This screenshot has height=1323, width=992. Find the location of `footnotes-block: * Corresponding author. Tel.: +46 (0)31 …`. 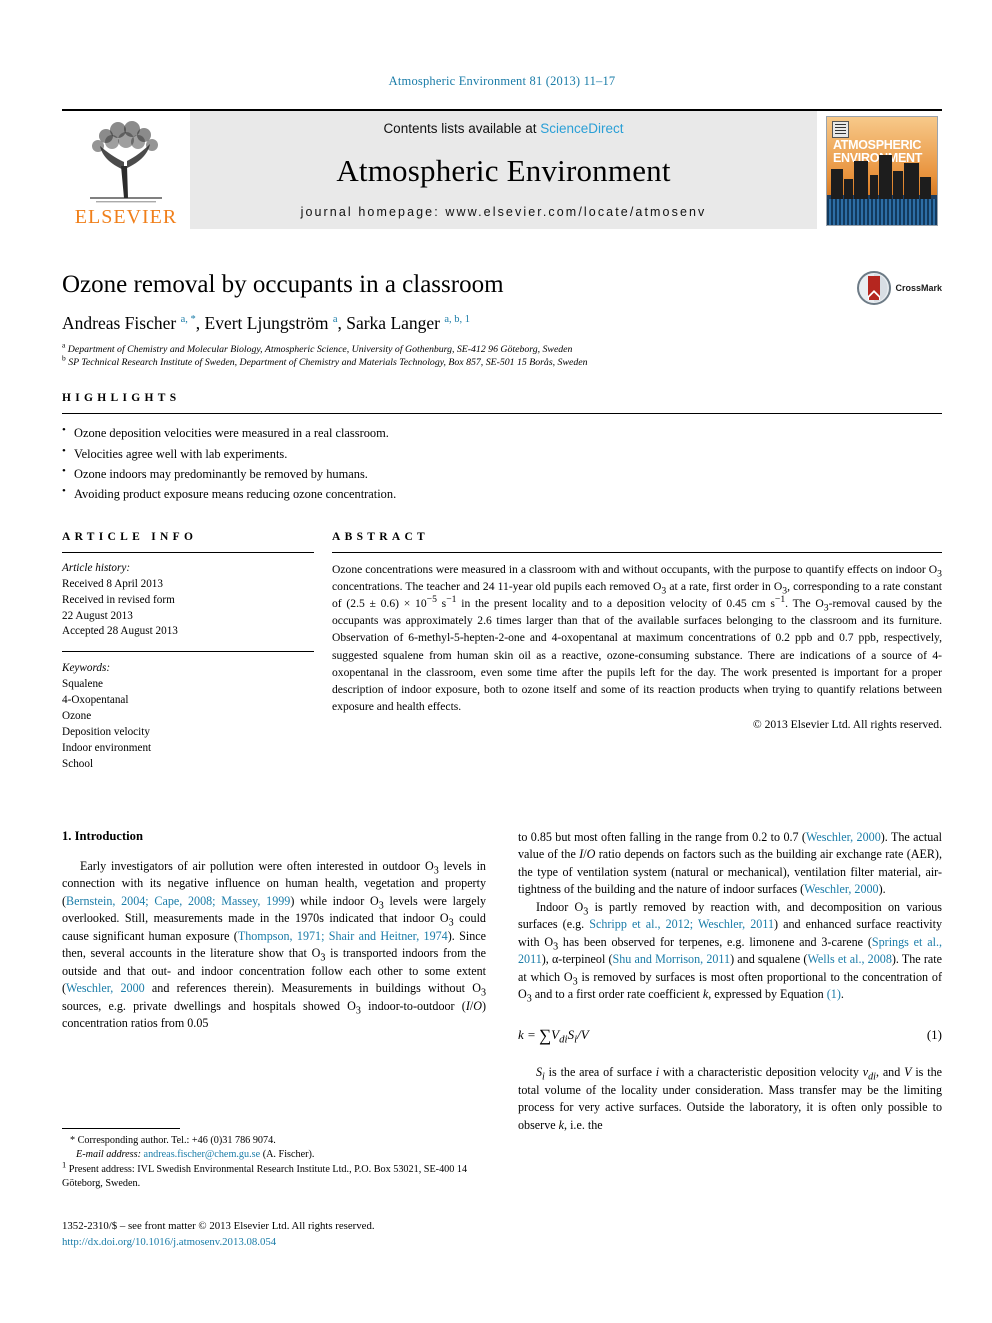

footnotes-block: * Corresponding author. Tel.: +46 (0)31 … is located at coordinates (274, 1160).